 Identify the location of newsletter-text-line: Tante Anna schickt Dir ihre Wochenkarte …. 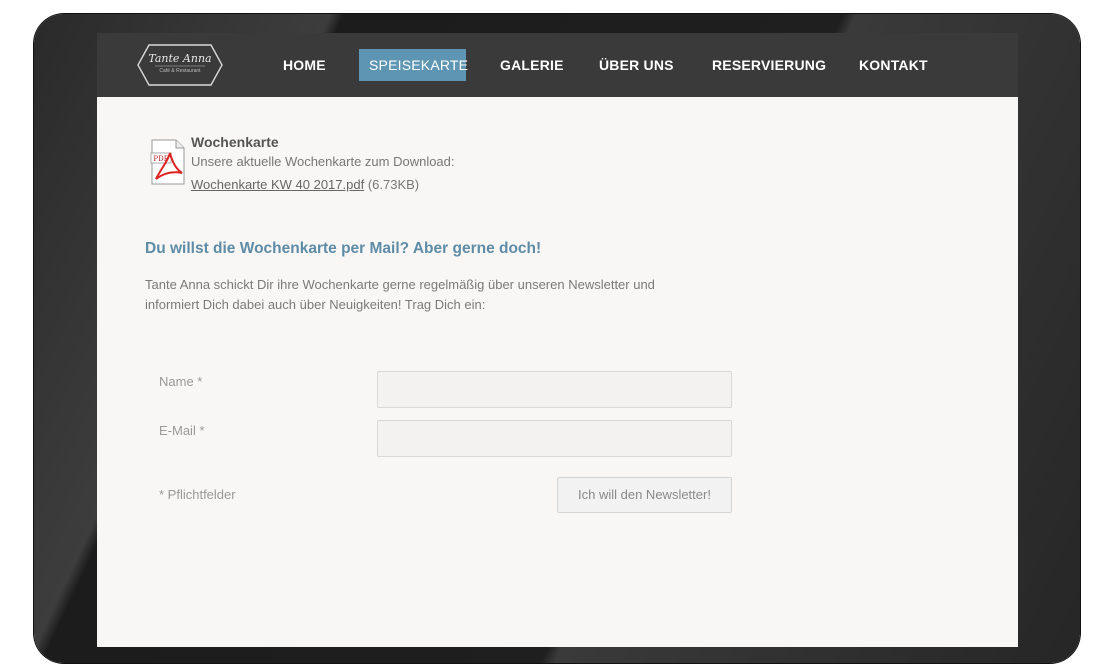
(400, 284).